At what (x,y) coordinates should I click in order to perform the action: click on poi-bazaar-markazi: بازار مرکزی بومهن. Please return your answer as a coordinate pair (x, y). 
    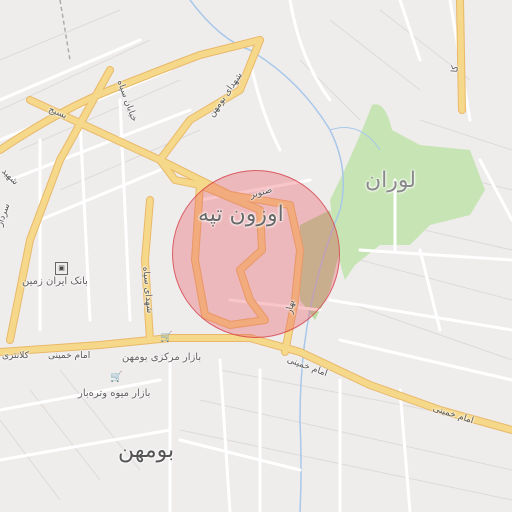
    Looking at the image, I should click on (161, 357).